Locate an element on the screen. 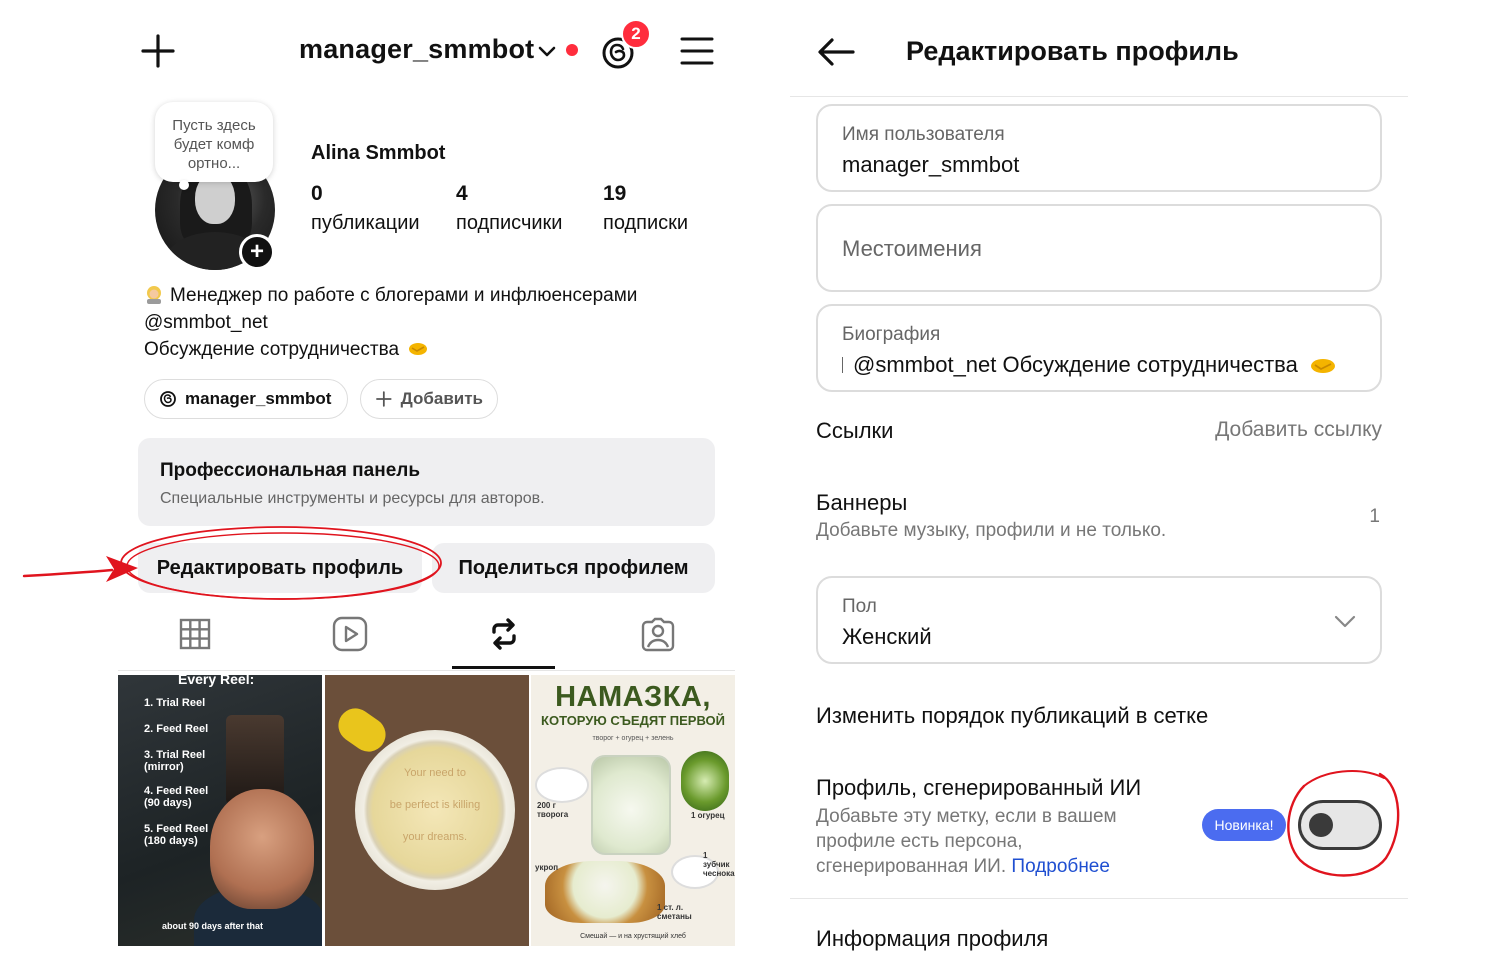 Image resolution: width=1490 pixels, height=980 pixels. stat-posts: 0 публикации is located at coordinates (365, 208).